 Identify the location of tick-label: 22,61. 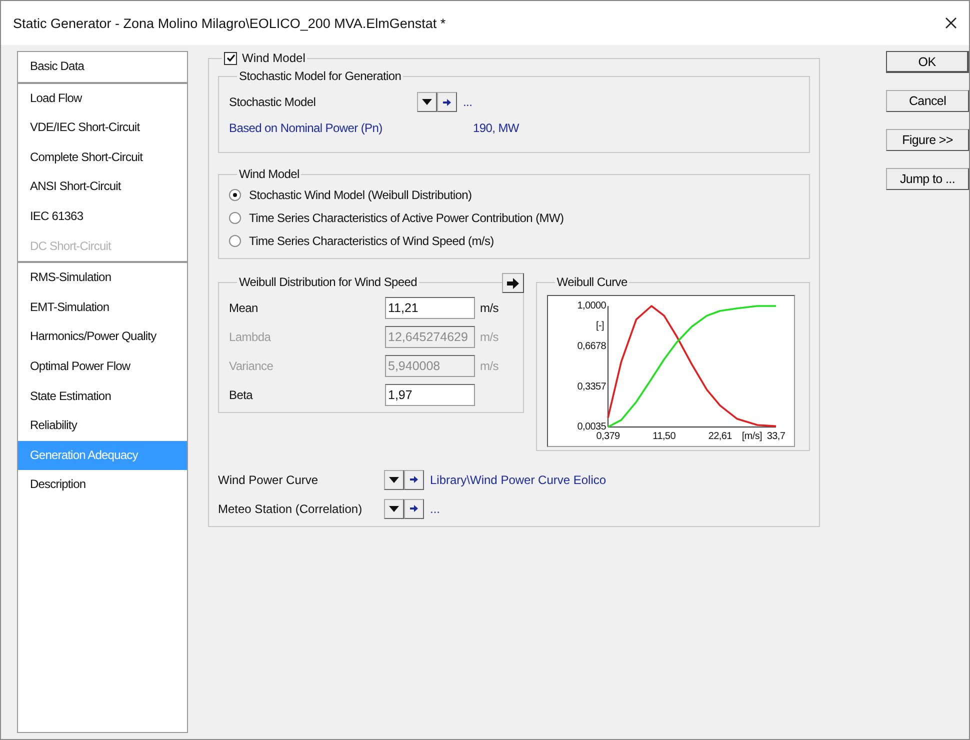
(720, 436).